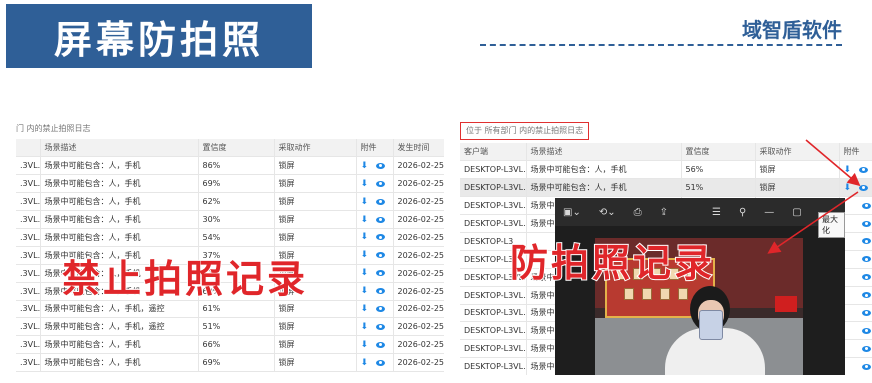 This screenshot has width=872, height=383. Describe the element at coordinates (525, 131) in the screenshot. I see `breadcrumb-highlighted: 位于 所有部门 内的禁止拍照日志` at that location.